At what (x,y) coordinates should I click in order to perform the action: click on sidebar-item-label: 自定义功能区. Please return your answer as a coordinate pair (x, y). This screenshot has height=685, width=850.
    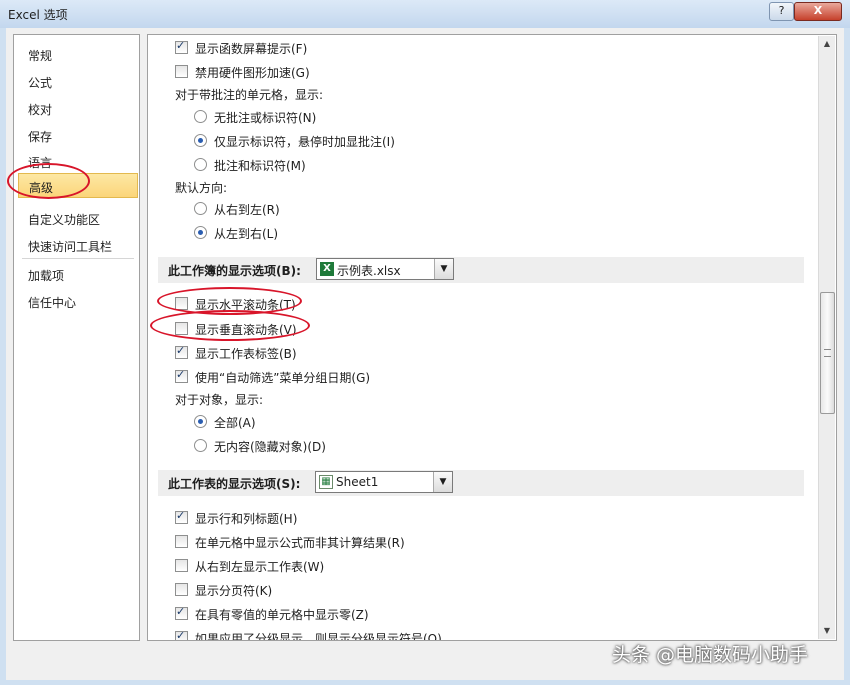
    Looking at the image, I should click on (64, 220).